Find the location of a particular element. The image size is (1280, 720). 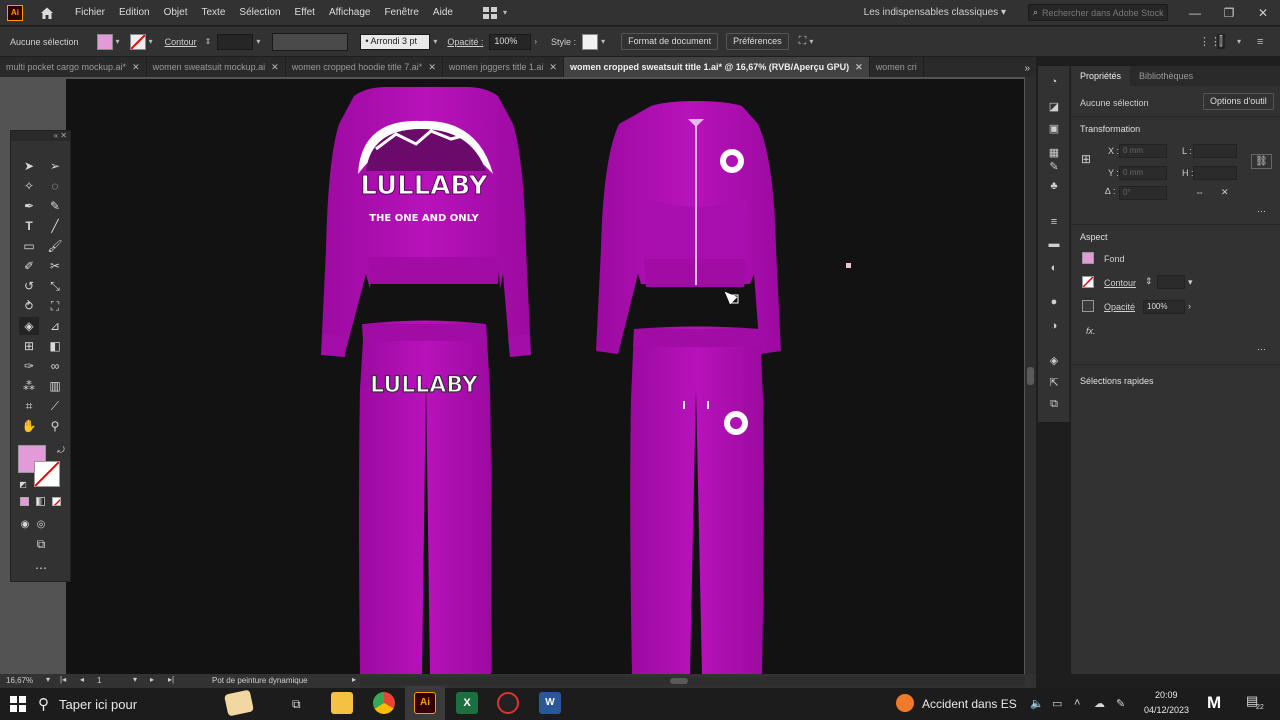

menu-texte: Texte is located at coordinates (214, 12).